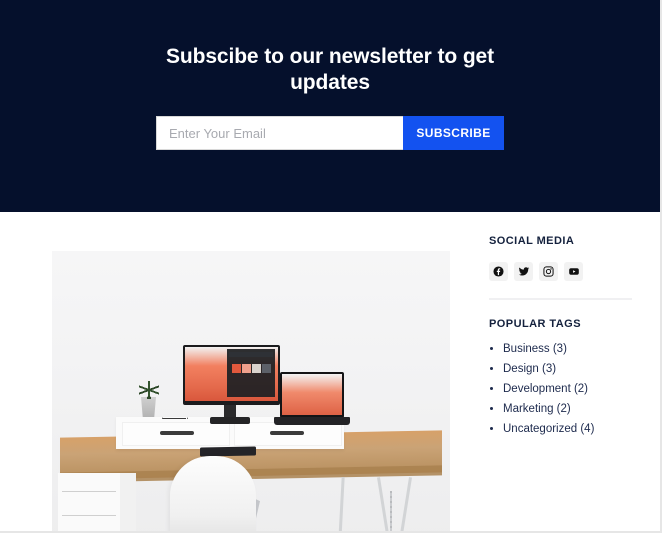  Describe the element at coordinates (560, 409) in the screenshot. I see `tag-list-item: Marketing (2)` at that location.